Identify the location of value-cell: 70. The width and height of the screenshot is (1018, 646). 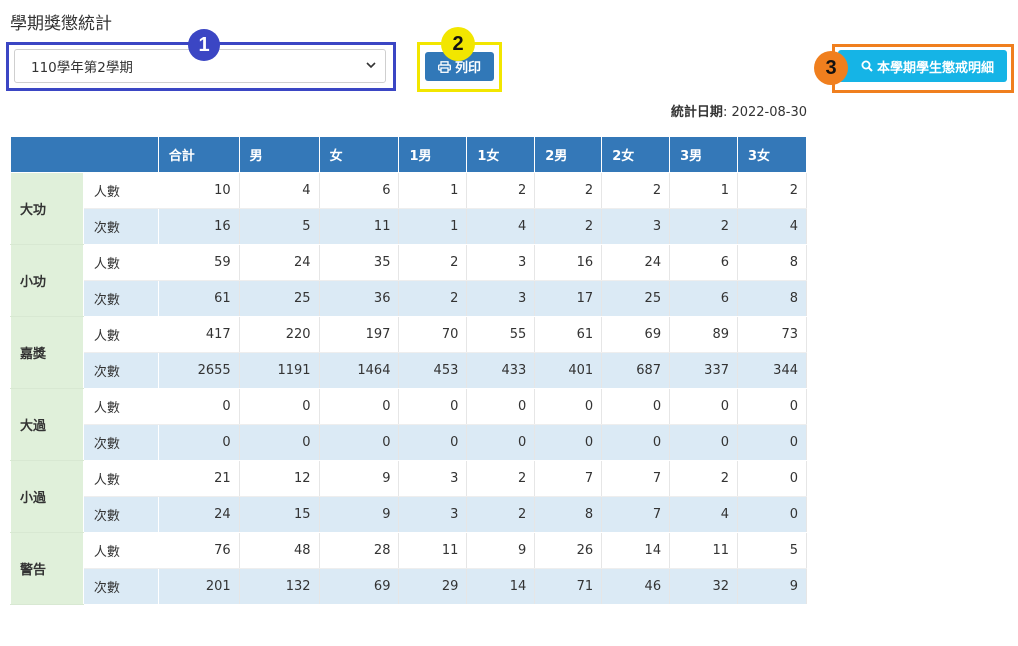
(433, 334).